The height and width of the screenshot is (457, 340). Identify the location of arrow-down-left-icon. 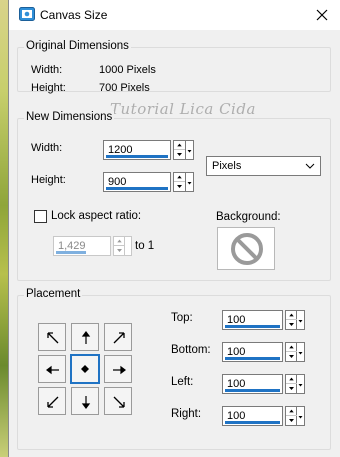
(53, 402).